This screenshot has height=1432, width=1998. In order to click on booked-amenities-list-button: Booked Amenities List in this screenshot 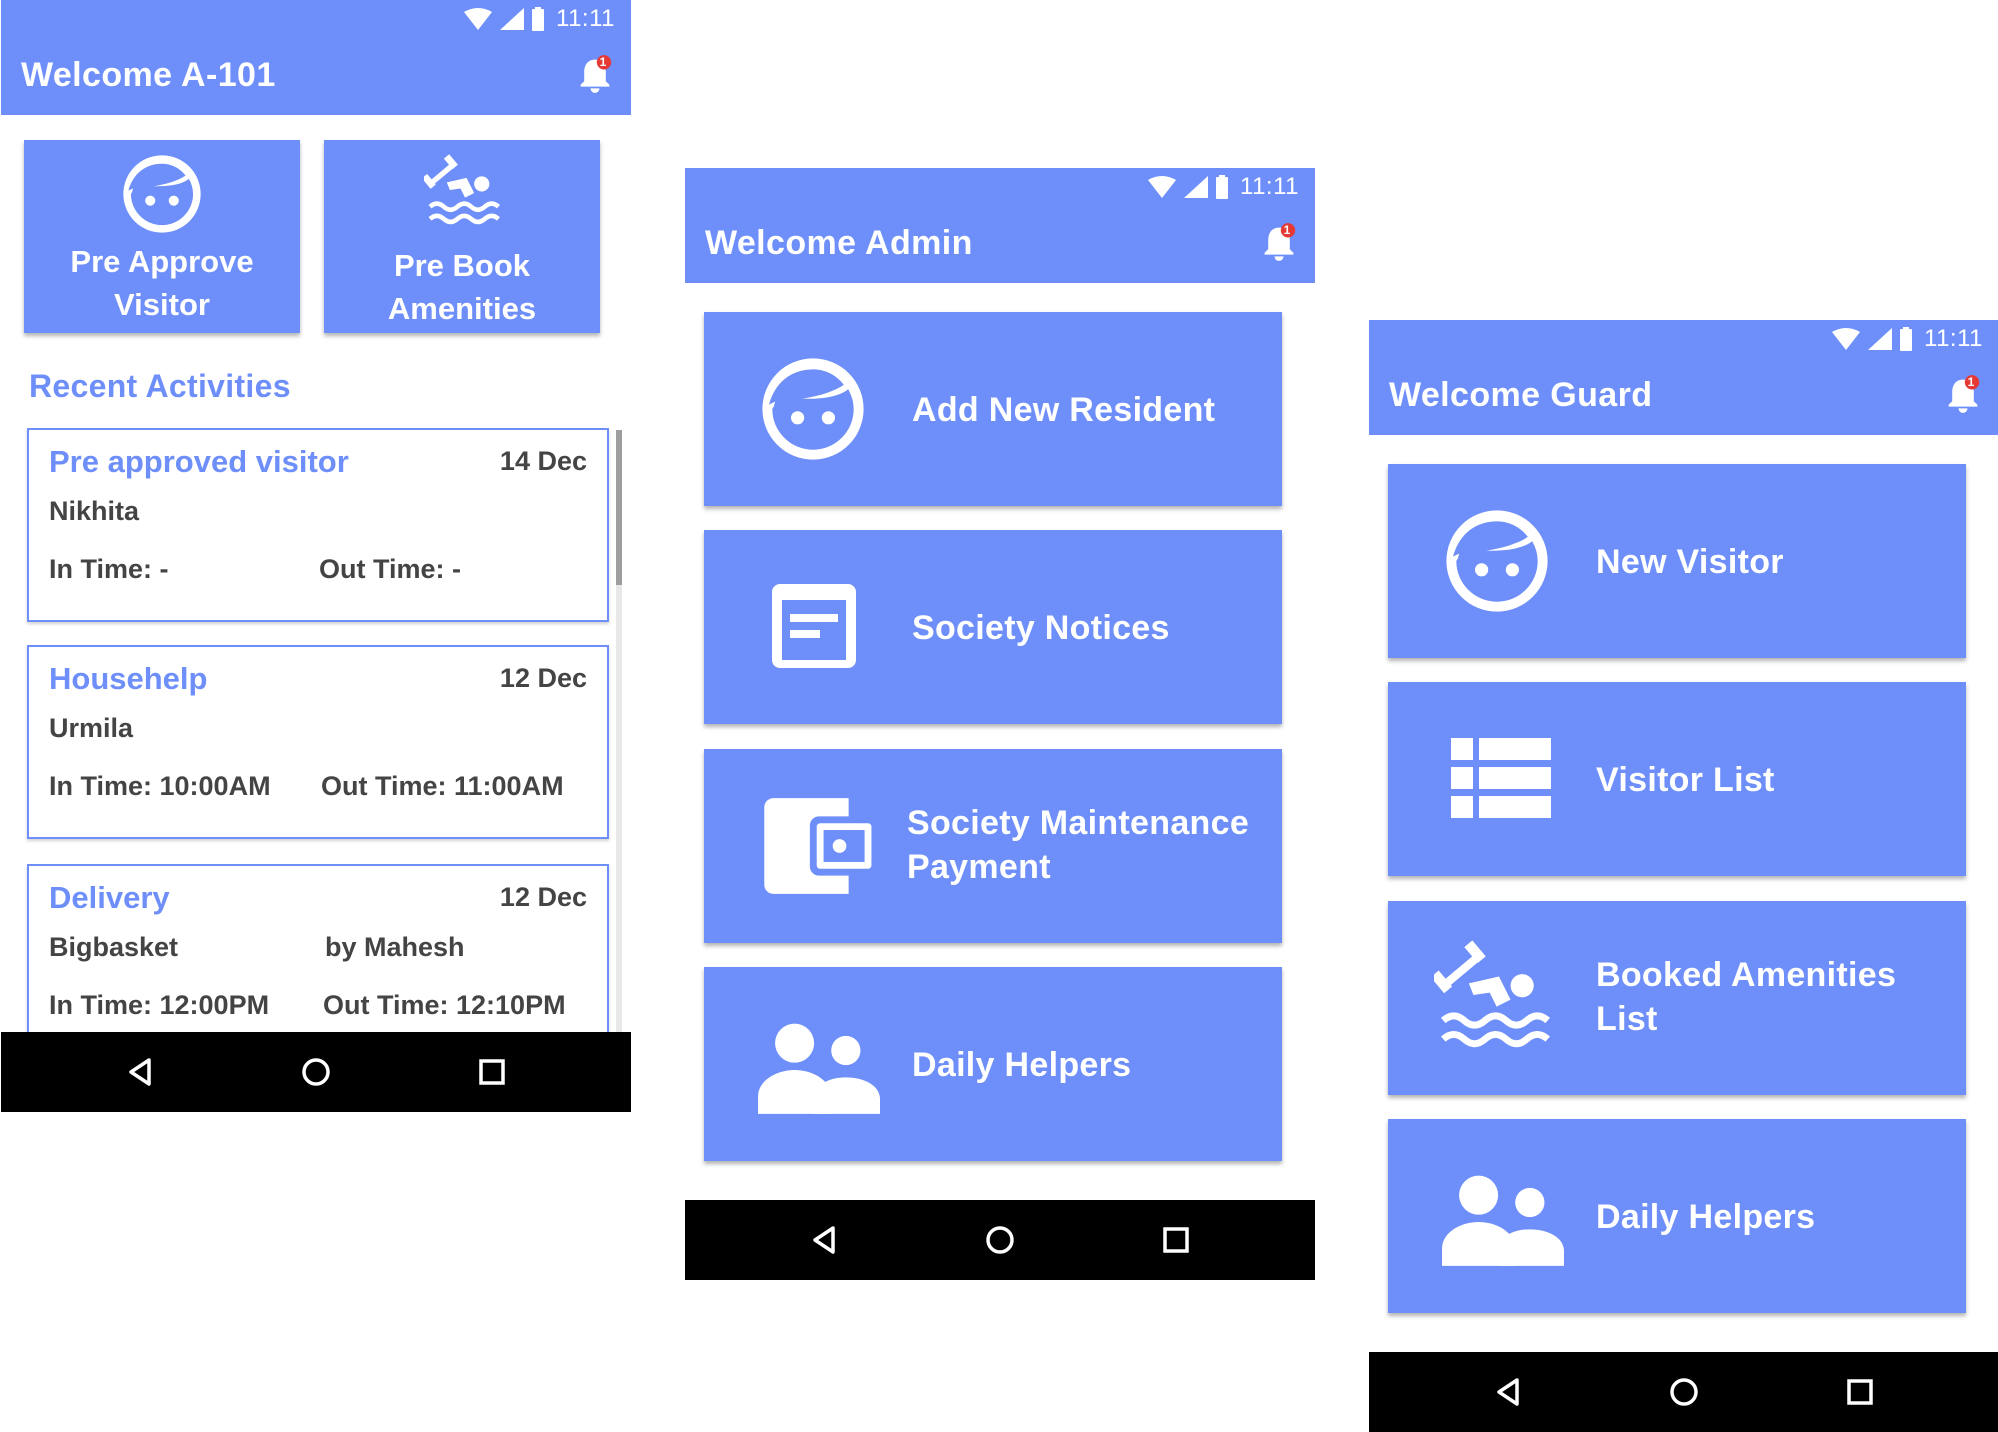, I will do `click(1677, 998)`.